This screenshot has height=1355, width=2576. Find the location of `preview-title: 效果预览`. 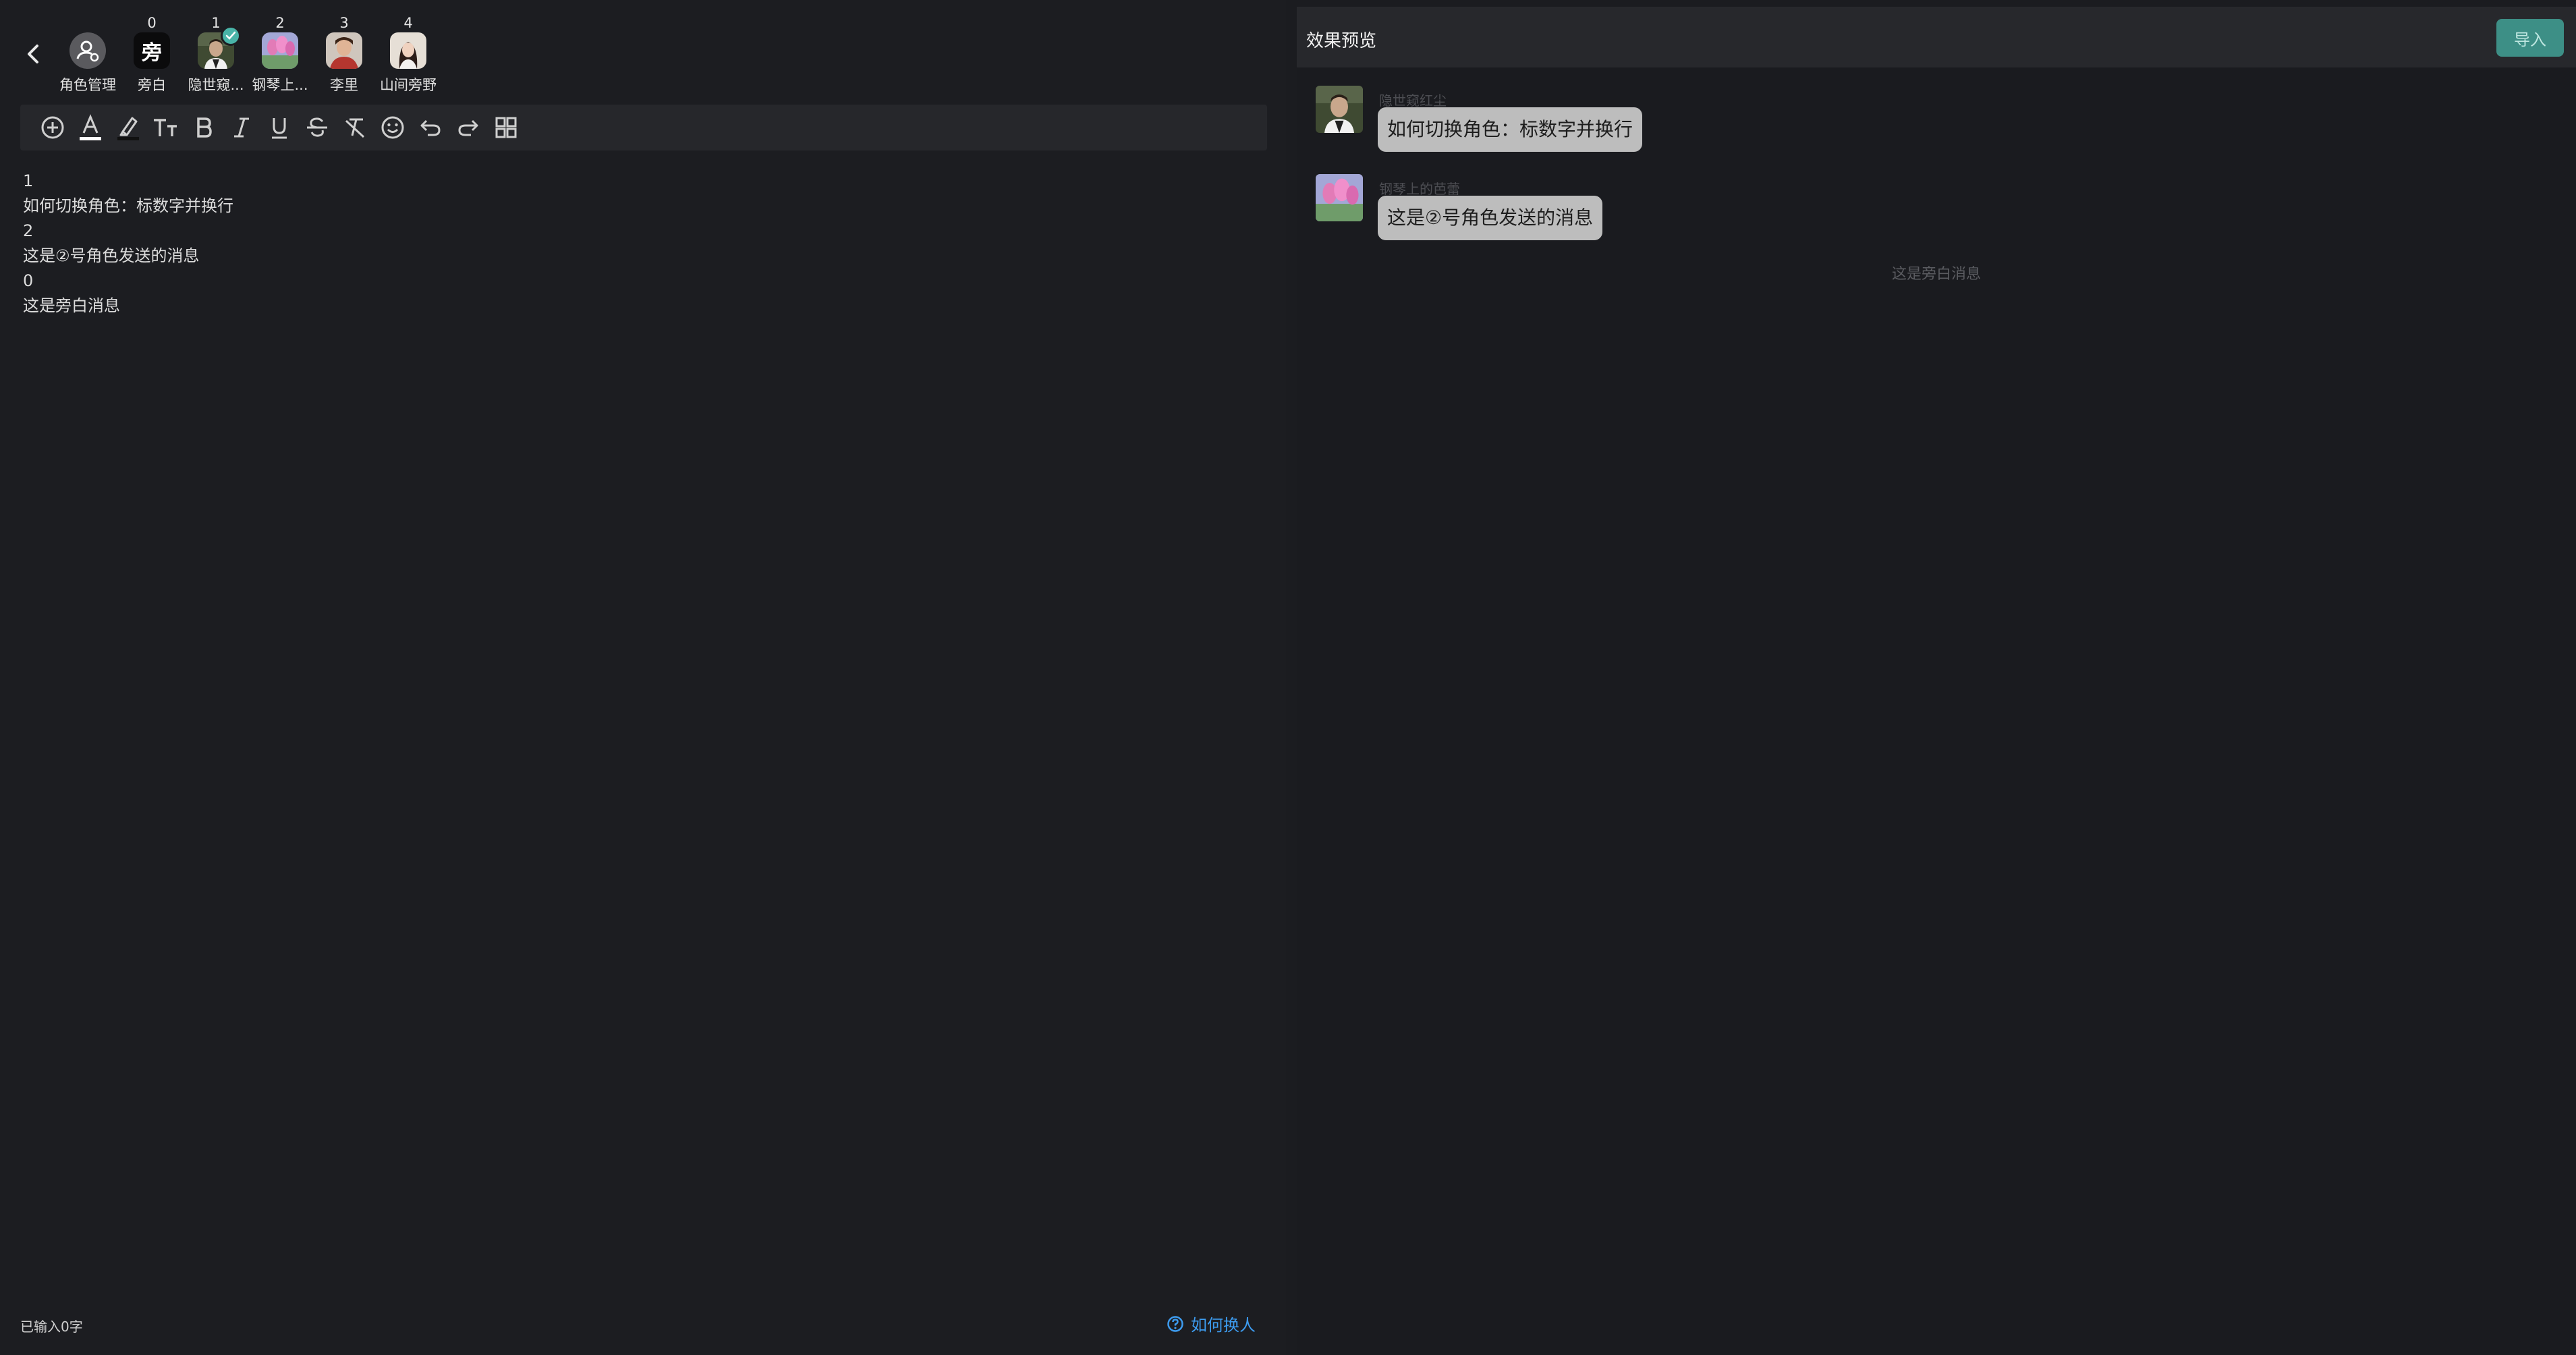

preview-title: 效果预览 is located at coordinates (1341, 41).